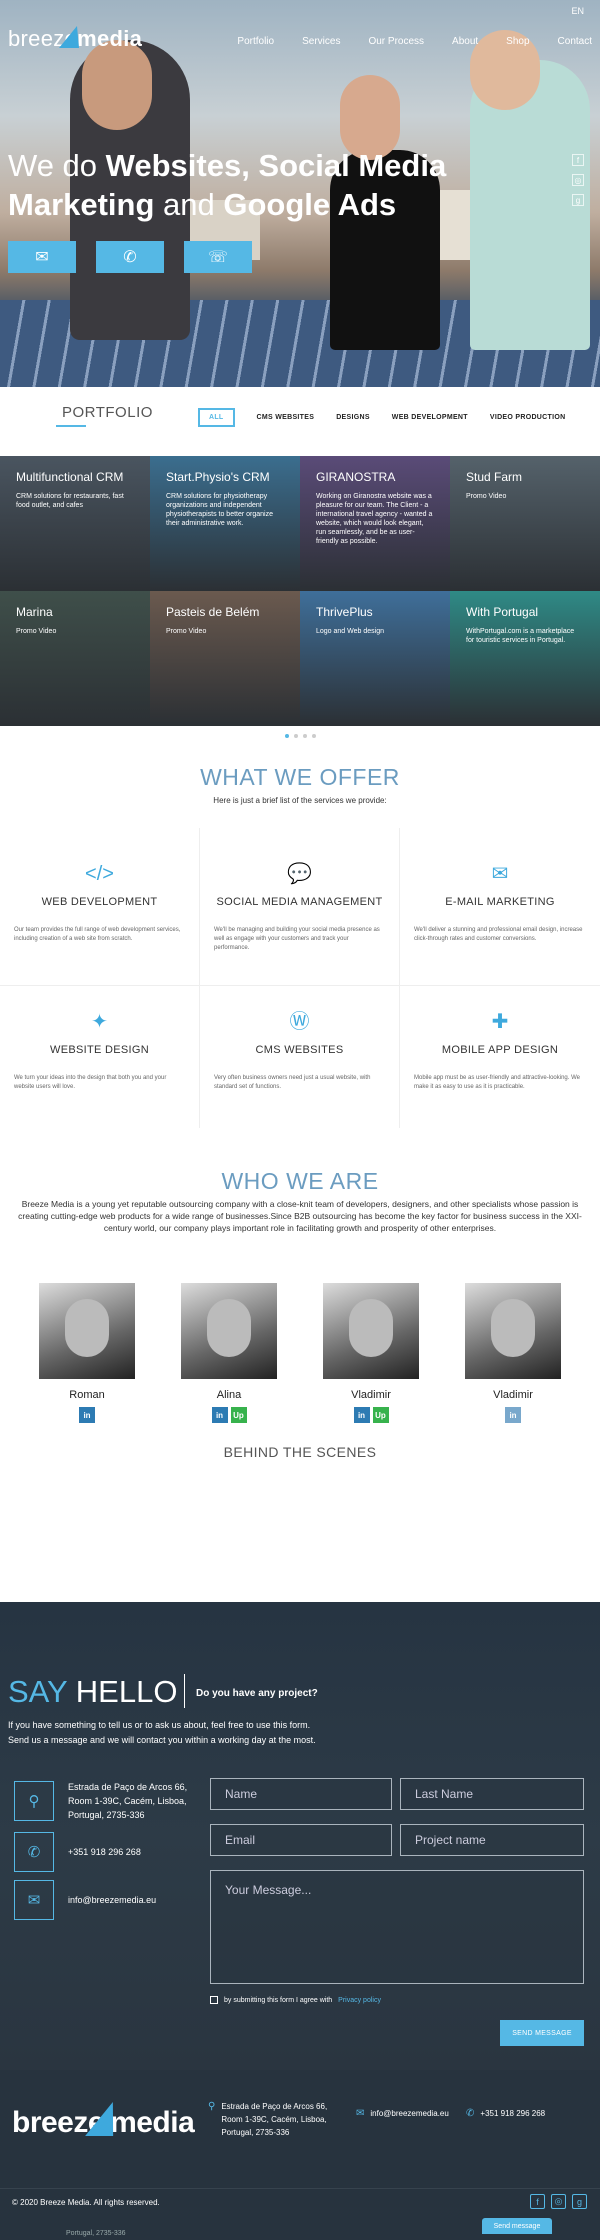 The width and height of the screenshot is (600, 2240). I want to click on footer-phone: ✆ +351 918 296 268, so click(505, 2113).